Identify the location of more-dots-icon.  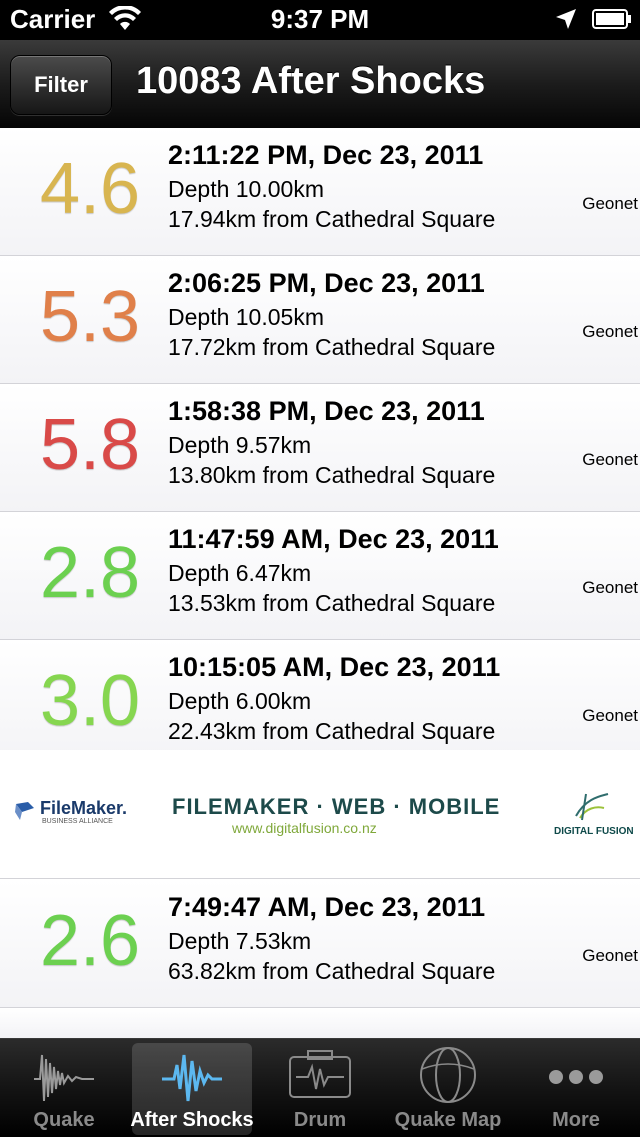
(576, 1077).